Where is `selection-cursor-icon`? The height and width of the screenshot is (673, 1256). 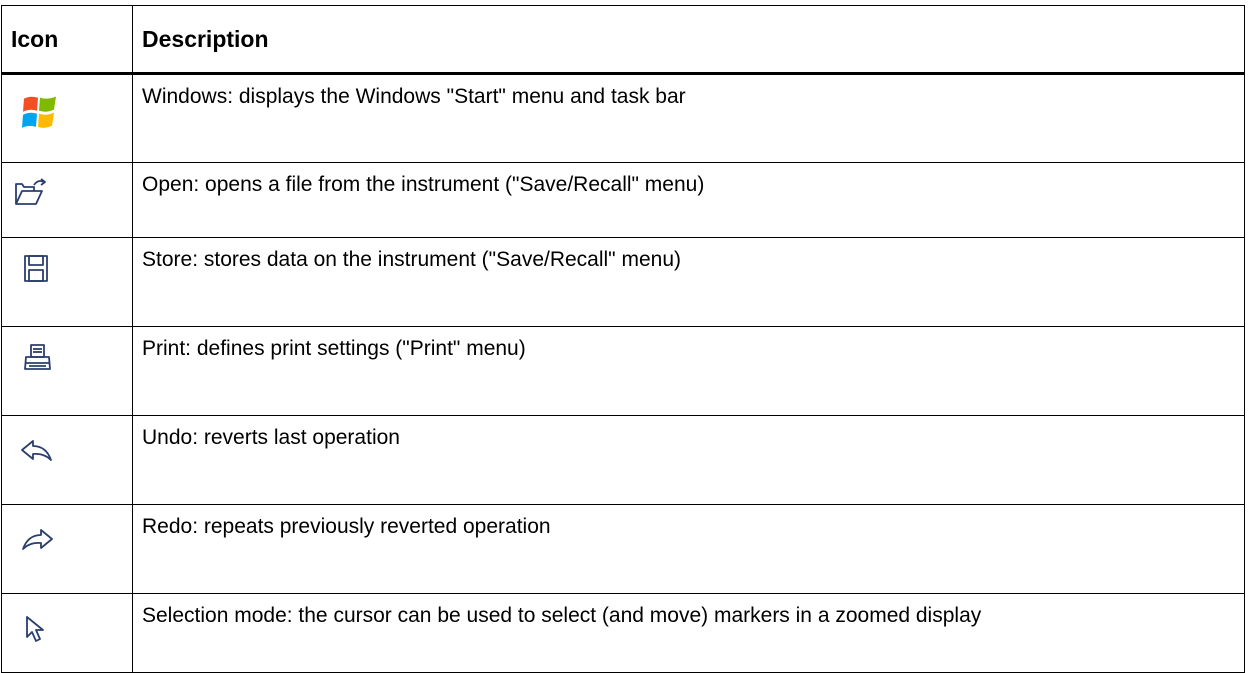 selection-cursor-icon is located at coordinates (36, 629).